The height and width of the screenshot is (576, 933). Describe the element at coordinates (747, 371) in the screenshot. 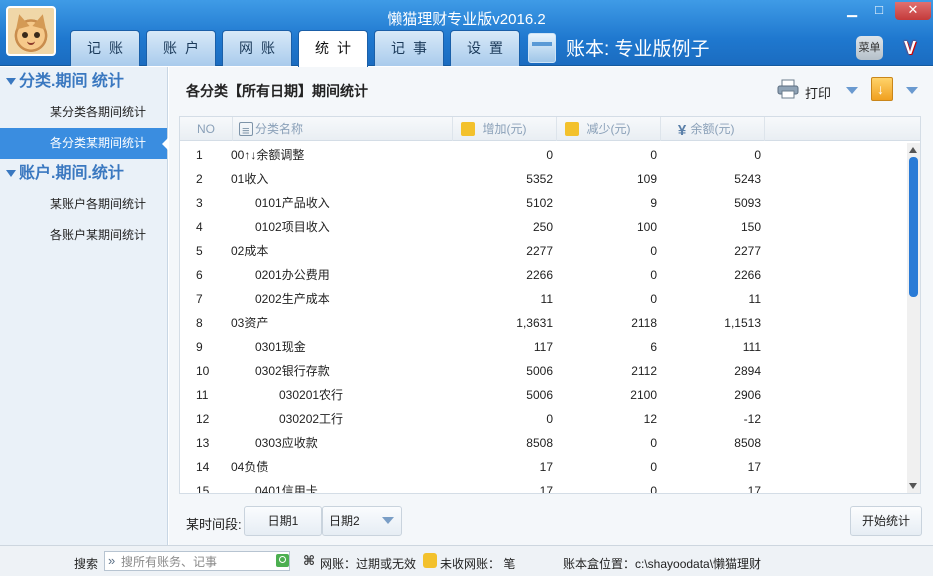

I see `balance-value: 2894` at that location.